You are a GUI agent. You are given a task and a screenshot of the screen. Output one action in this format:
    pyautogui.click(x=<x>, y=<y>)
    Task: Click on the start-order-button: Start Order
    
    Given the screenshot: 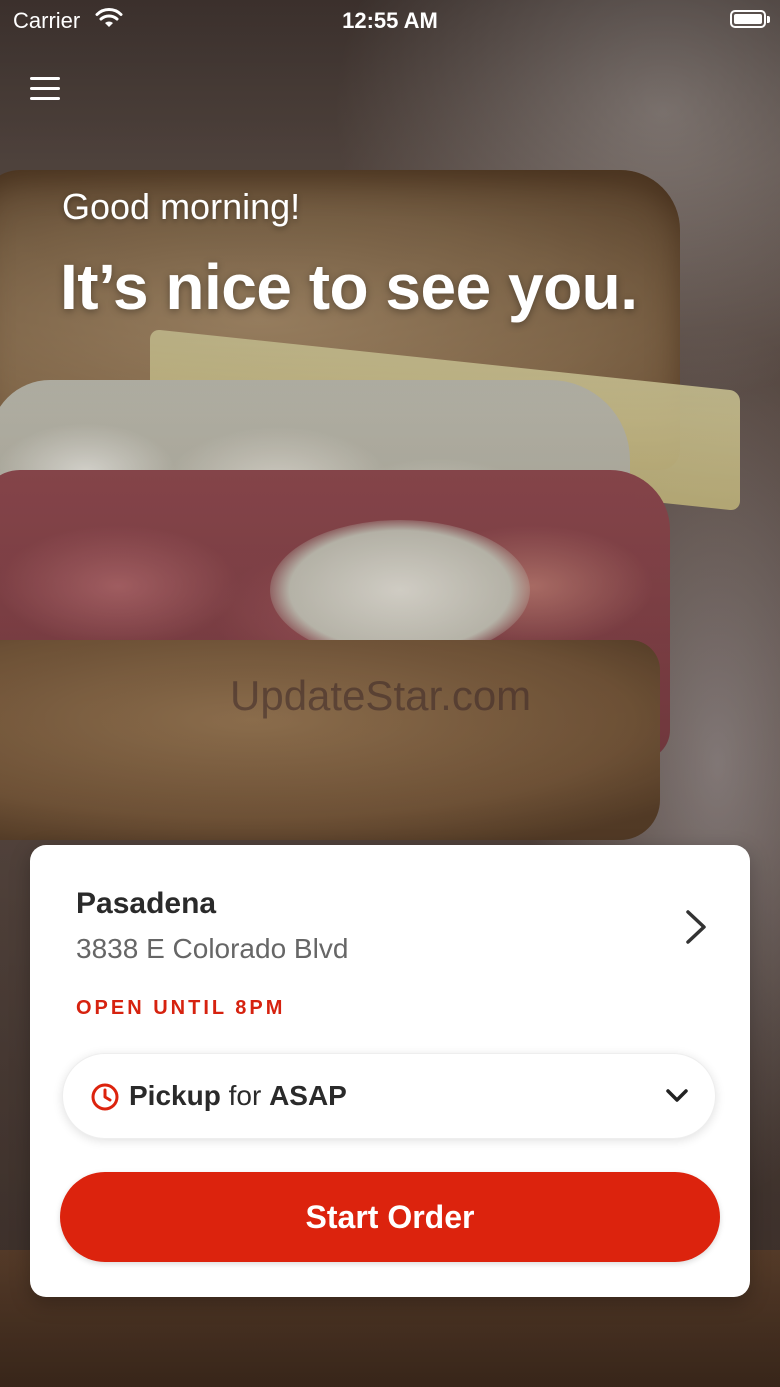 What is the action you would take?
    pyautogui.click(x=390, y=1217)
    